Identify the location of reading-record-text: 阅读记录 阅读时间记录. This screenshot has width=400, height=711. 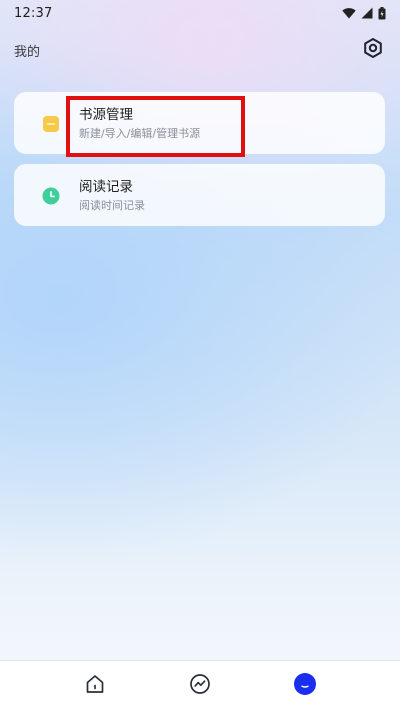
(112, 196).